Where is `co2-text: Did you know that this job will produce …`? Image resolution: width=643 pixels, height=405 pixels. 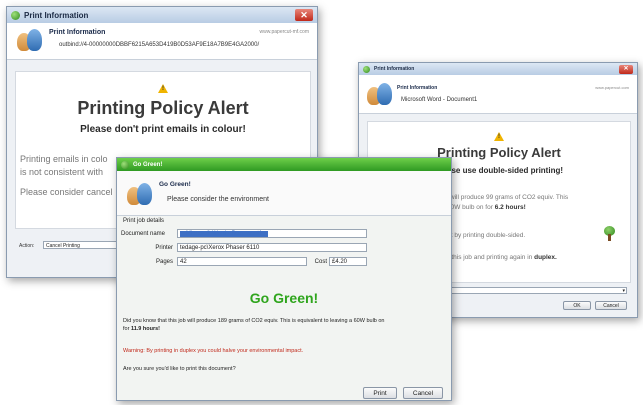
co2-text: Did you know that this job will produce … is located at coordinates (254, 321).